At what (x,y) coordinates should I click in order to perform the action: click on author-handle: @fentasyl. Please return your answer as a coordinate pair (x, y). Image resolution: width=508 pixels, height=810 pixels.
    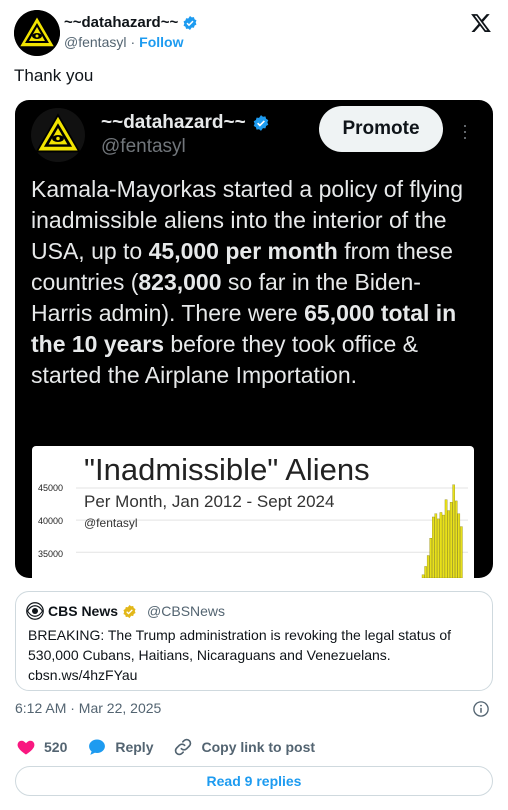
    Looking at the image, I should click on (95, 42).